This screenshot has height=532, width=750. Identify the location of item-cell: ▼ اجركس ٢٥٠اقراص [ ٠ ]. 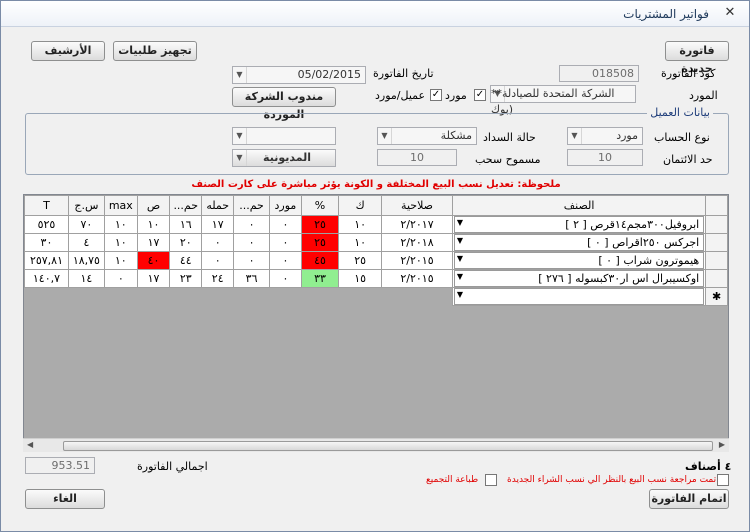
(579, 242).